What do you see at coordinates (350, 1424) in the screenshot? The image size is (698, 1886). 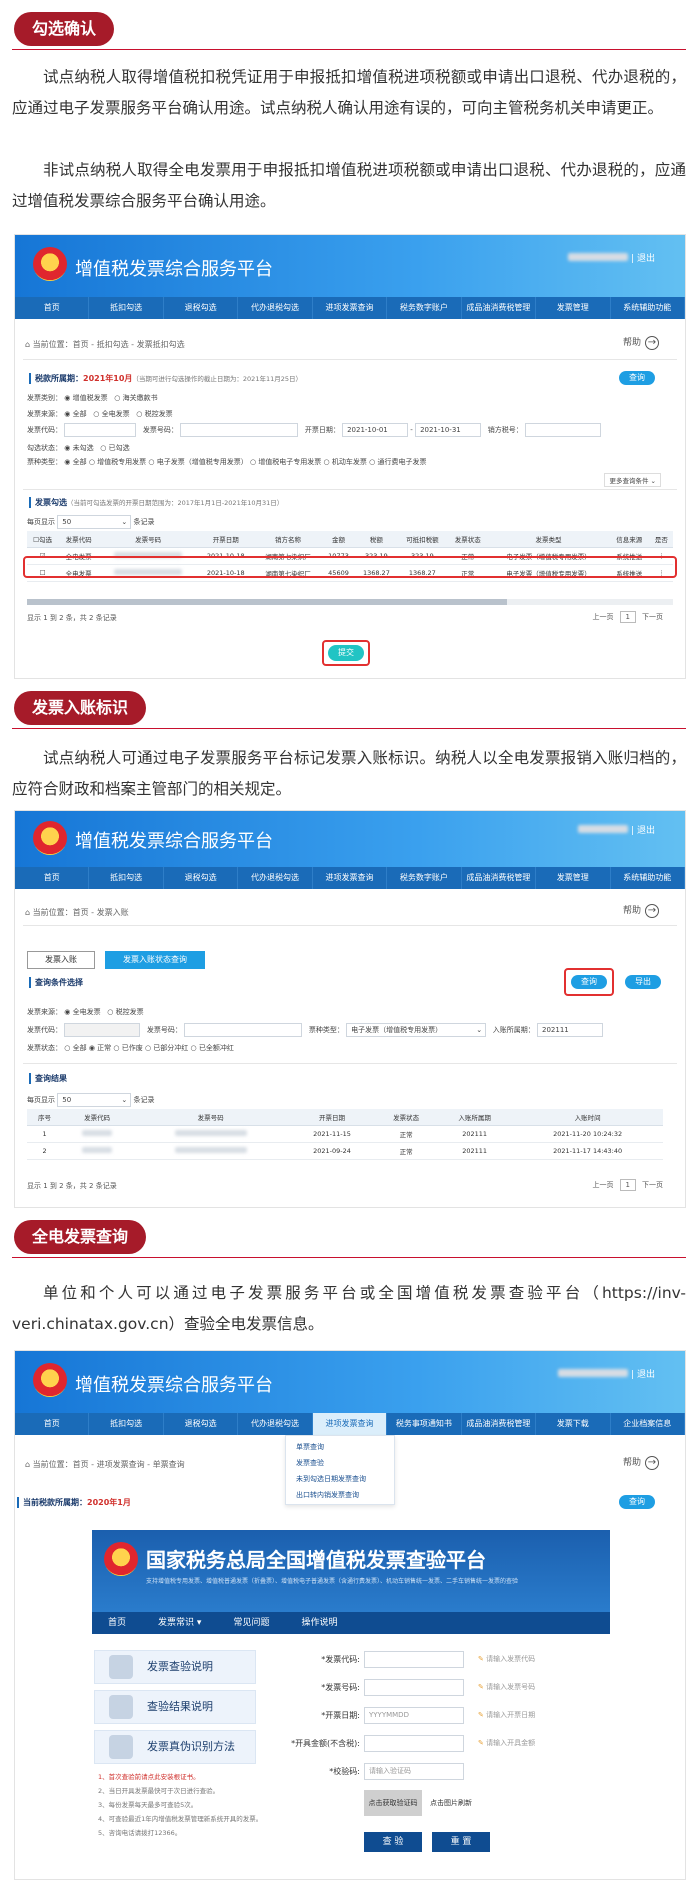 I see `nav-item-active: 进项发票查询` at bounding box center [350, 1424].